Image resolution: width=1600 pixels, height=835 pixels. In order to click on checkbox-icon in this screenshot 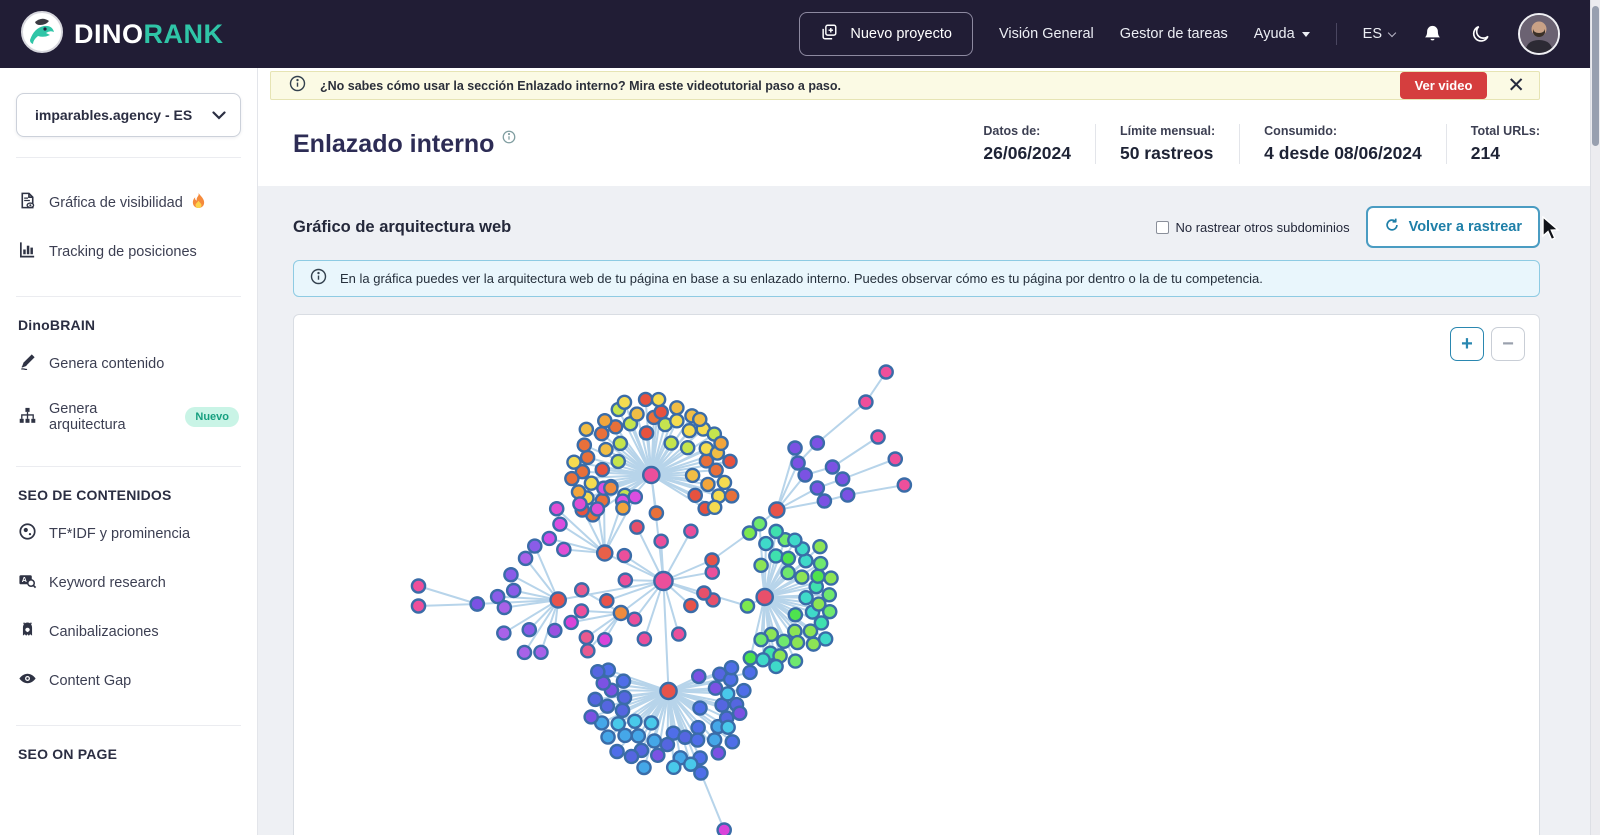, I will do `click(1163, 227)`.